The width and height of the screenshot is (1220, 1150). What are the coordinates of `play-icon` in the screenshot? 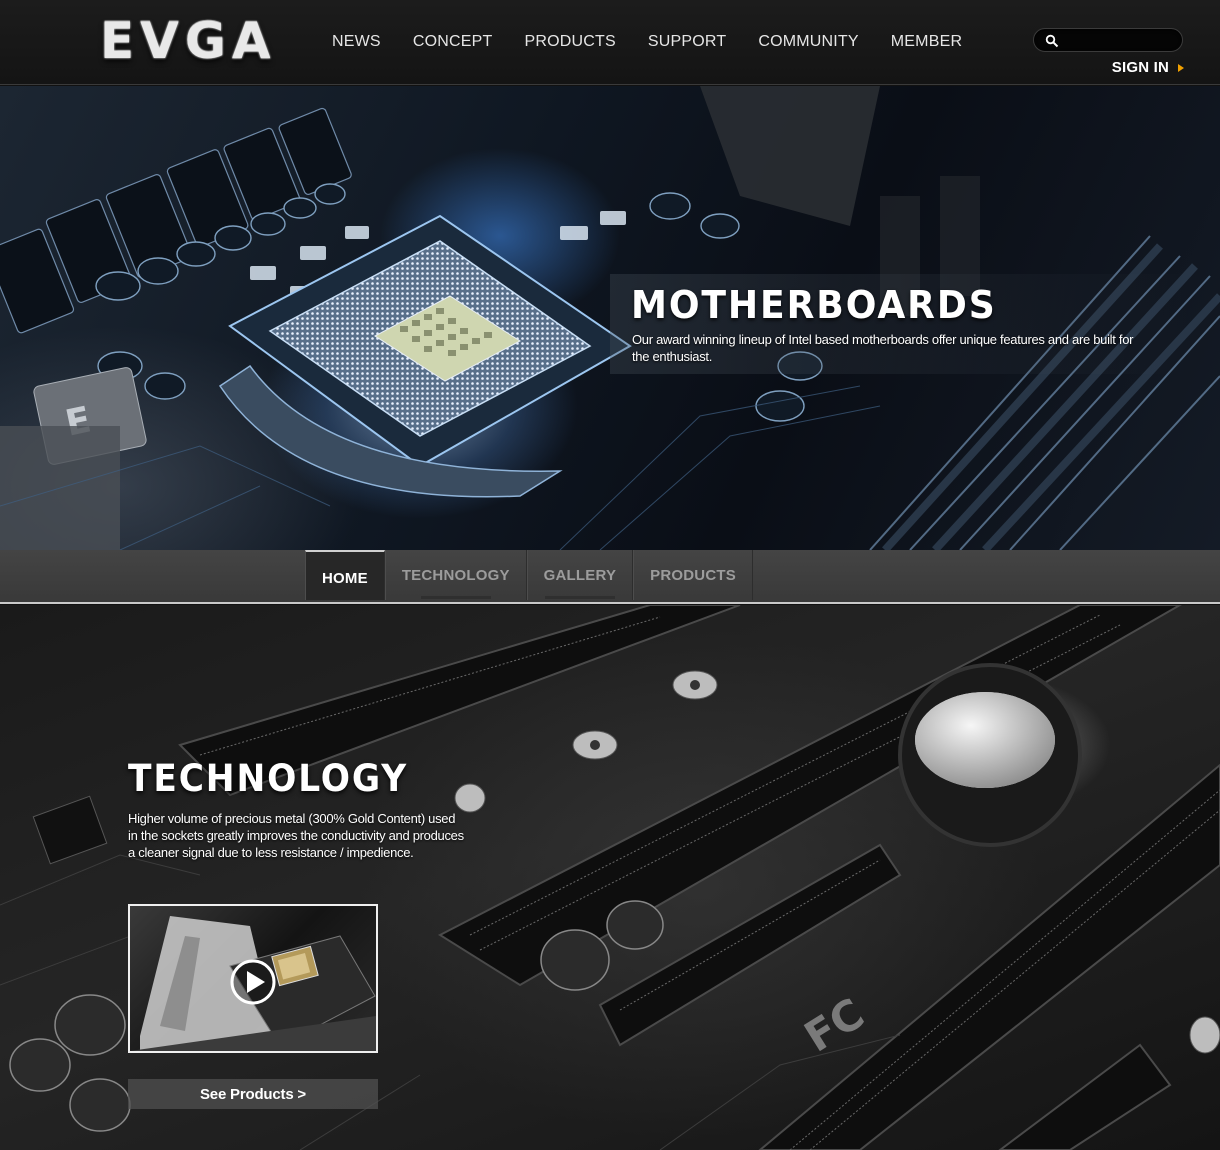 It's located at (253, 982).